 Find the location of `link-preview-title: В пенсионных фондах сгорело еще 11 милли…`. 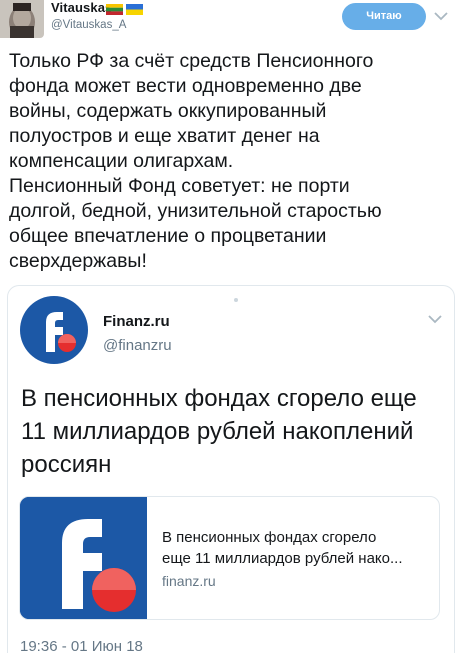

link-preview-title: В пенсионных фондах сгорело еще 11 милли… is located at coordinates (282, 548).